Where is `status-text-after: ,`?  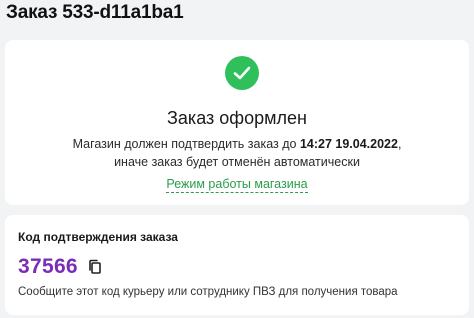
status-text-after: , is located at coordinates (399, 144).